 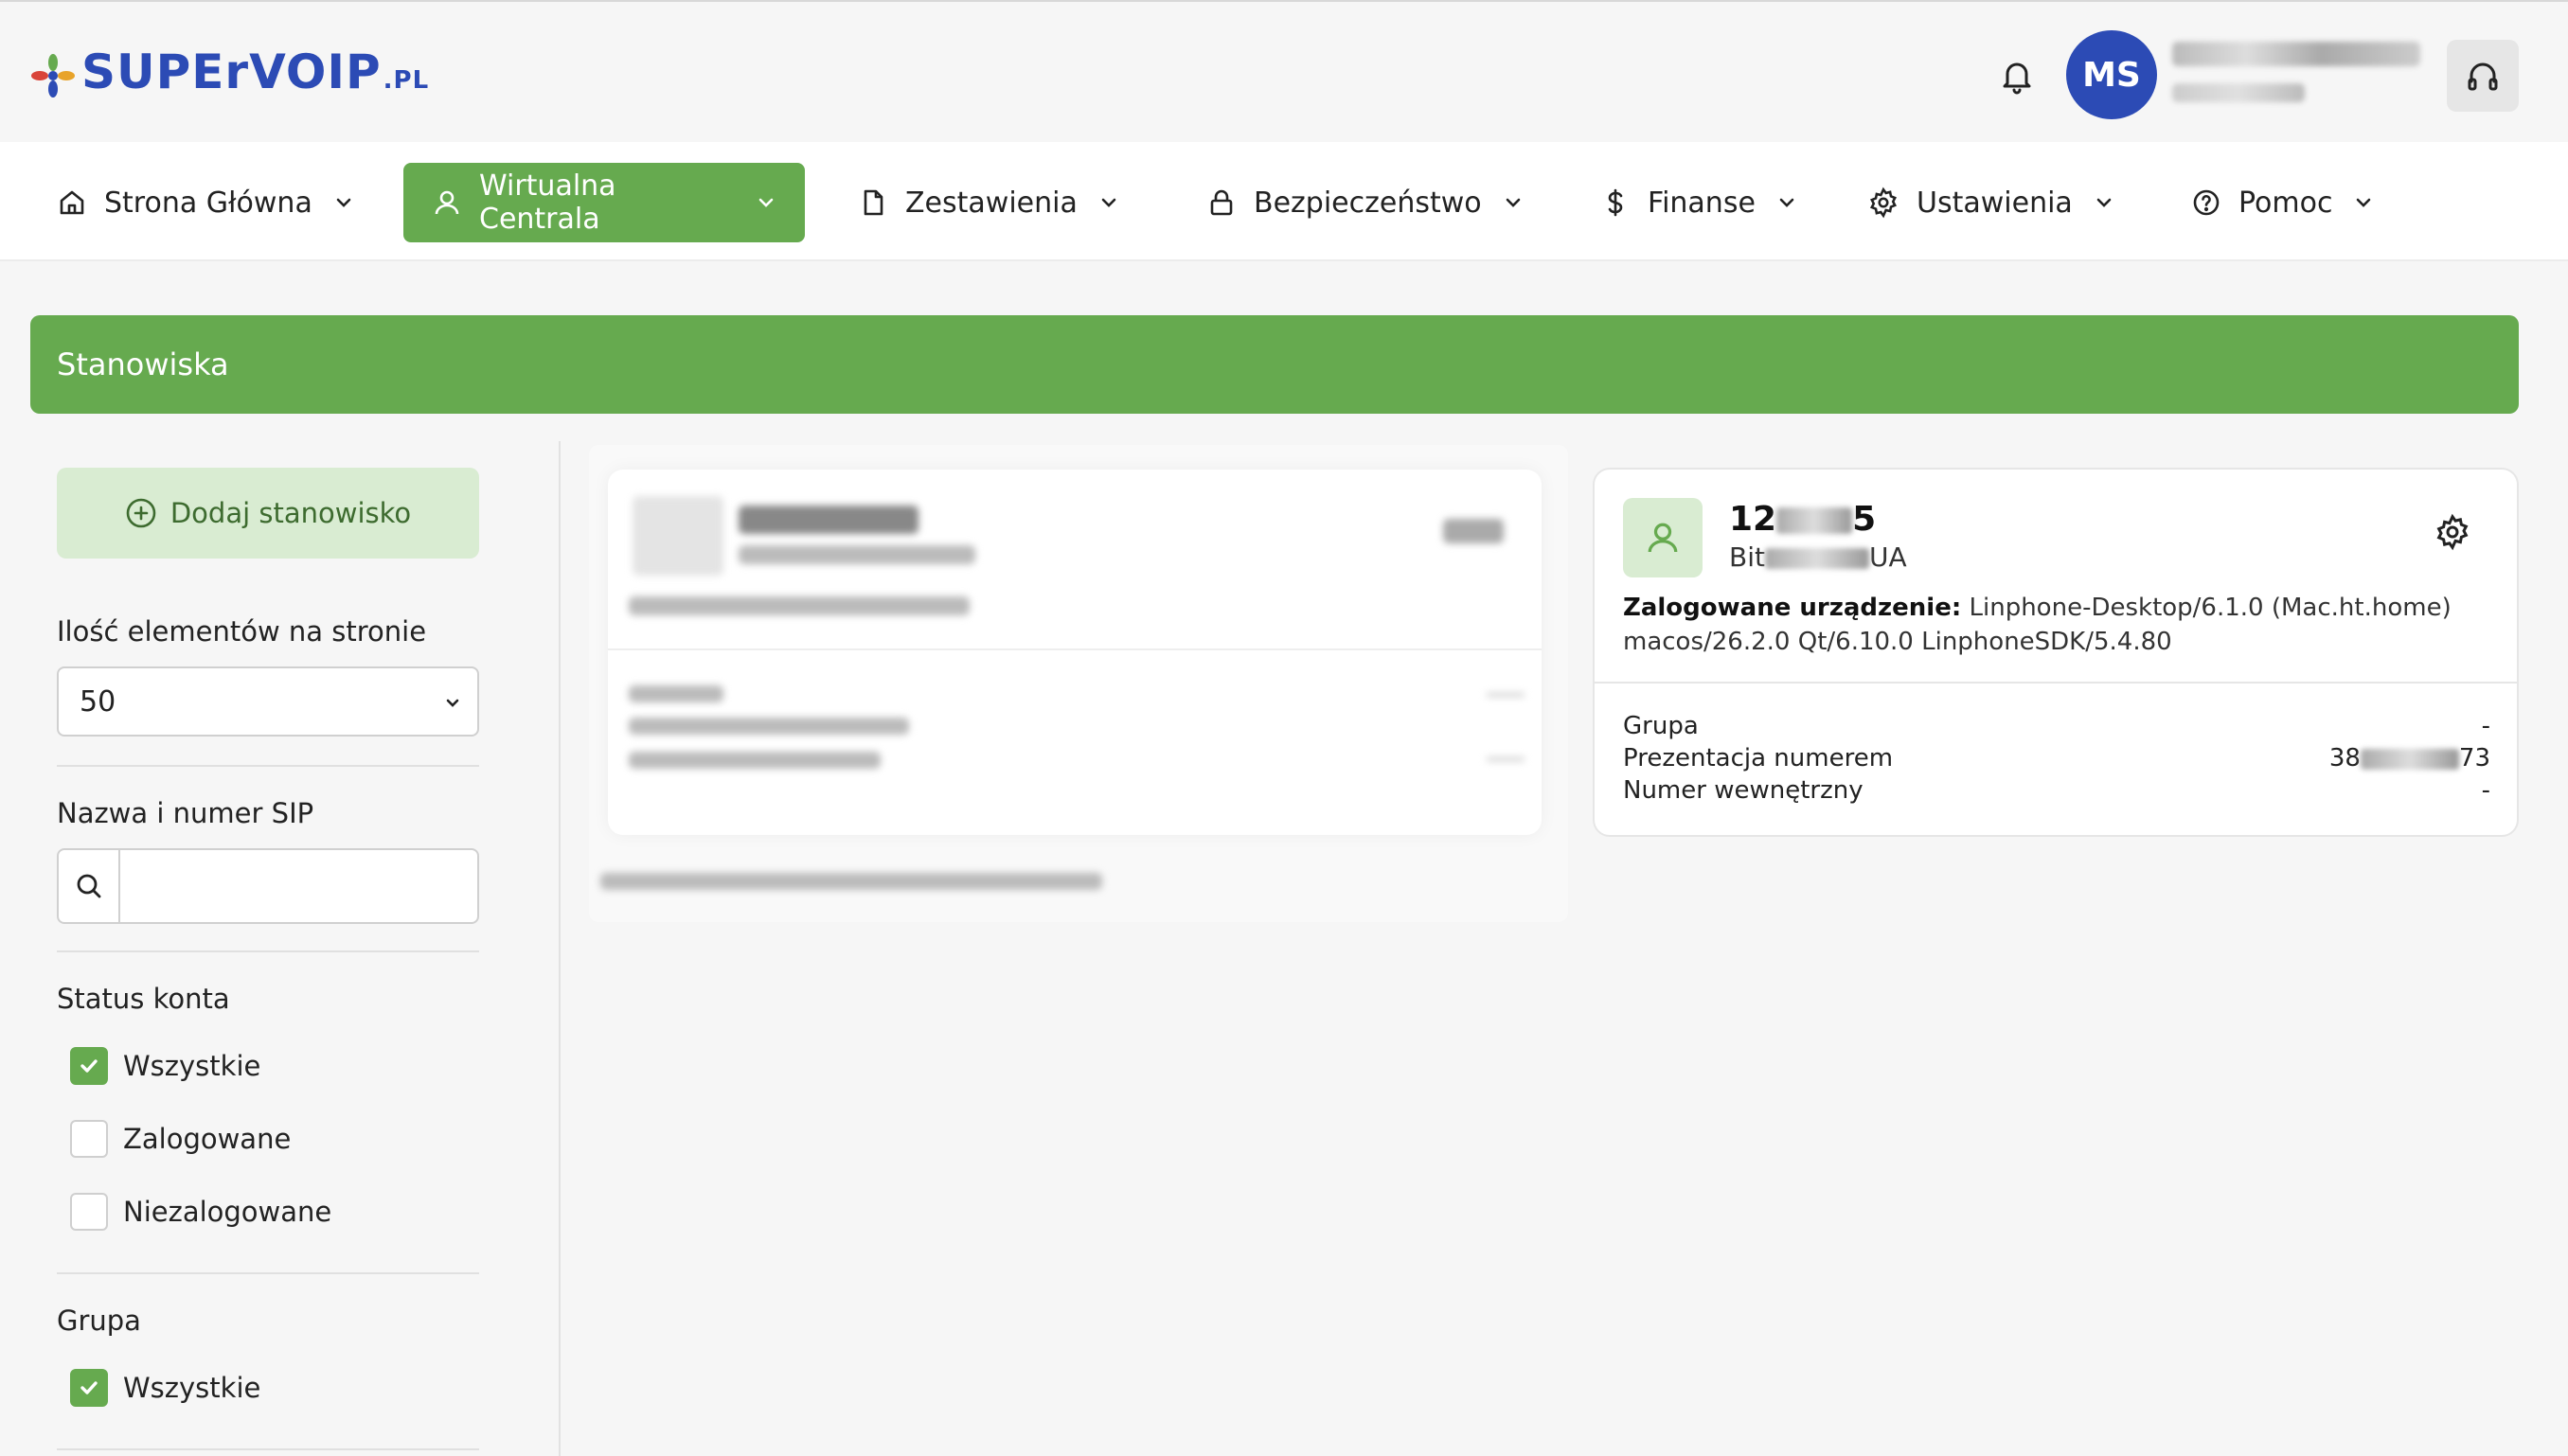 What do you see at coordinates (53, 76) in the screenshot?
I see `logo-flower-icon` at bounding box center [53, 76].